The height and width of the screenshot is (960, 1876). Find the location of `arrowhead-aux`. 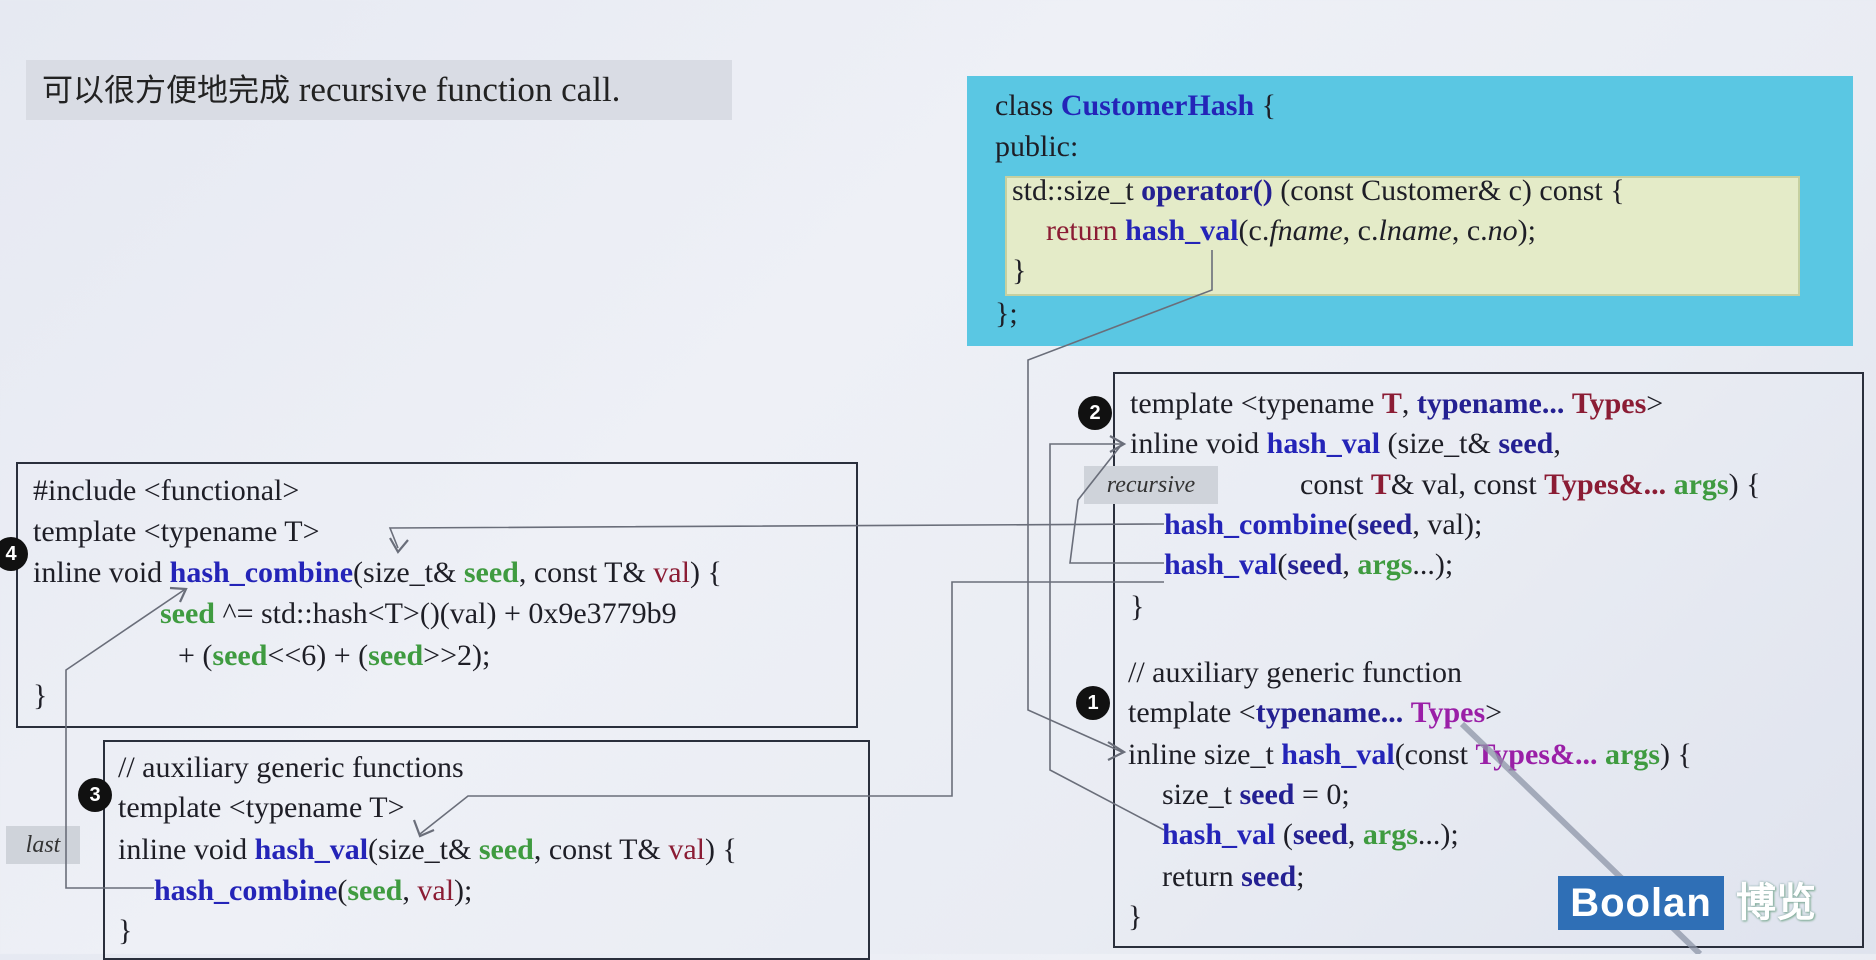

arrowhead-aux is located at coordinates (1117, 751).